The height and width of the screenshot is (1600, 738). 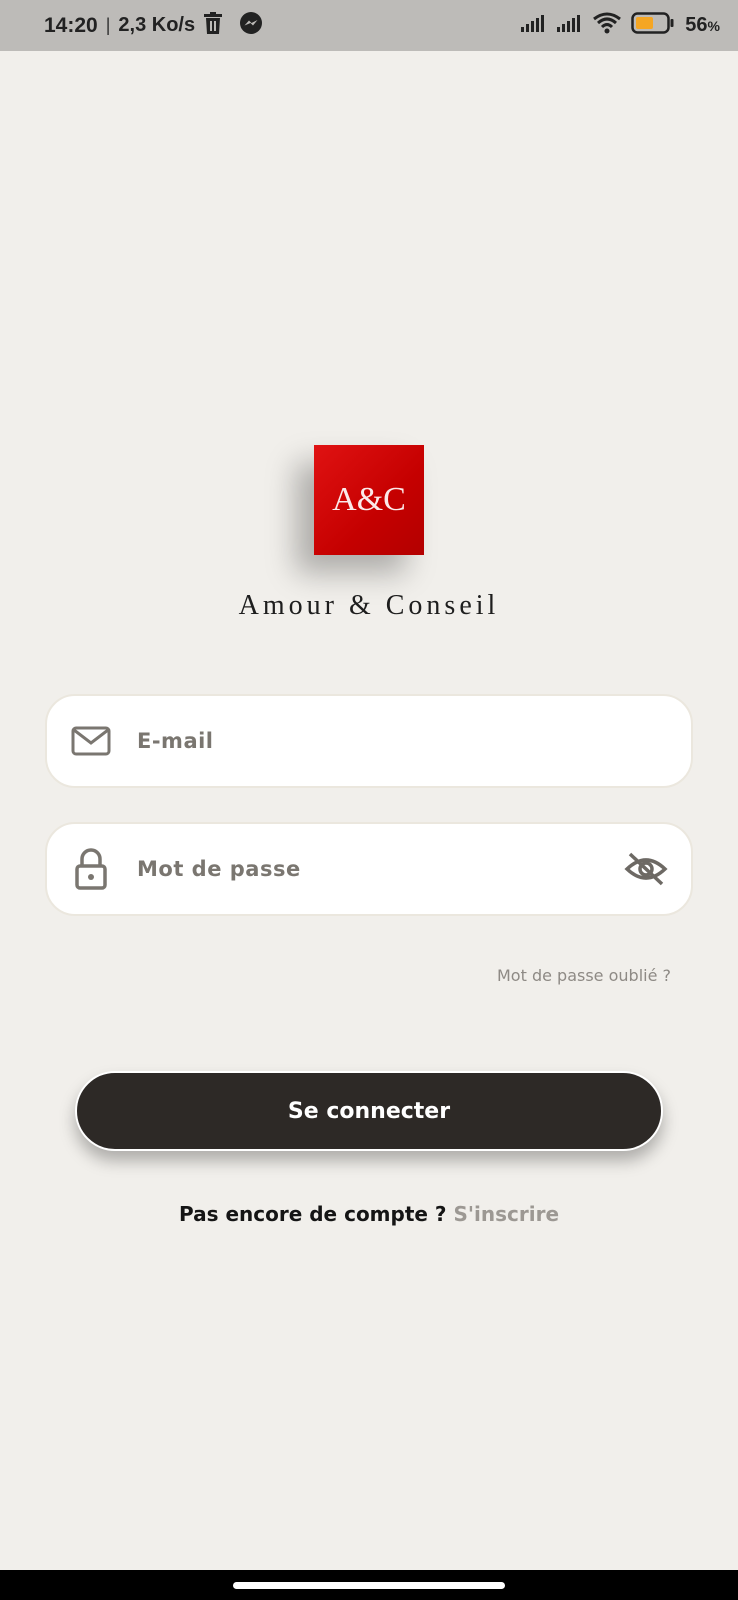 I want to click on brand-name: Amour & Conseil, so click(x=369, y=605).